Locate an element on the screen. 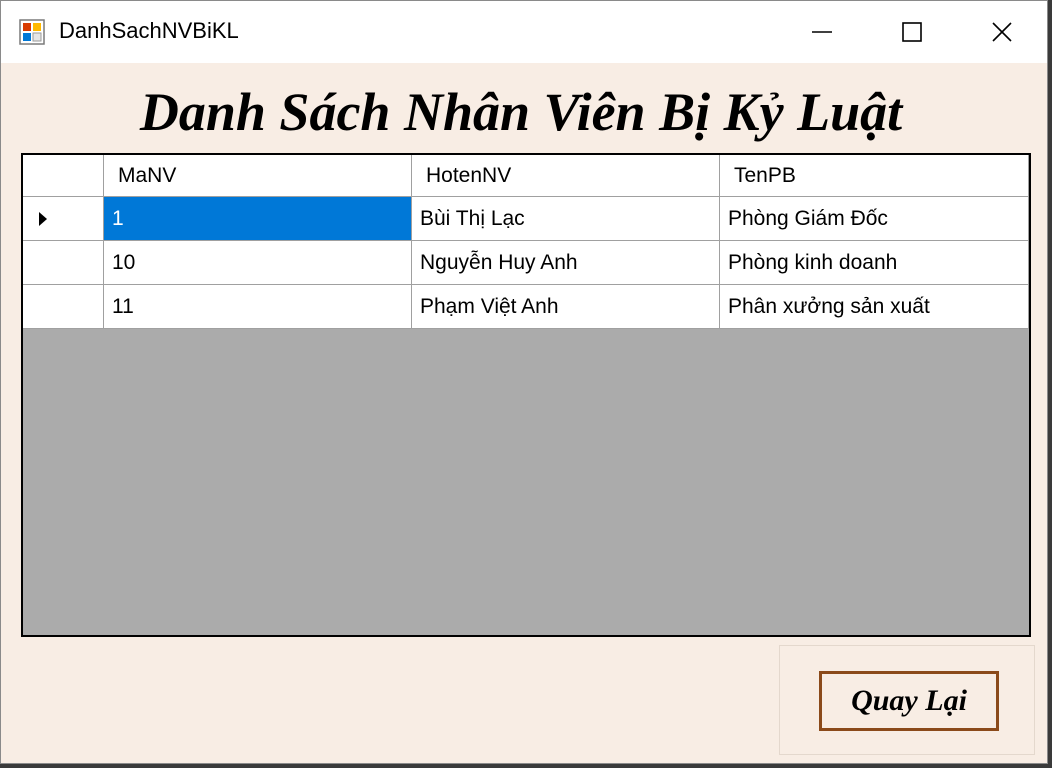  table-row: 1 Bùi Thị Lạc Phòng Giám Đốc is located at coordinates (526, 219).